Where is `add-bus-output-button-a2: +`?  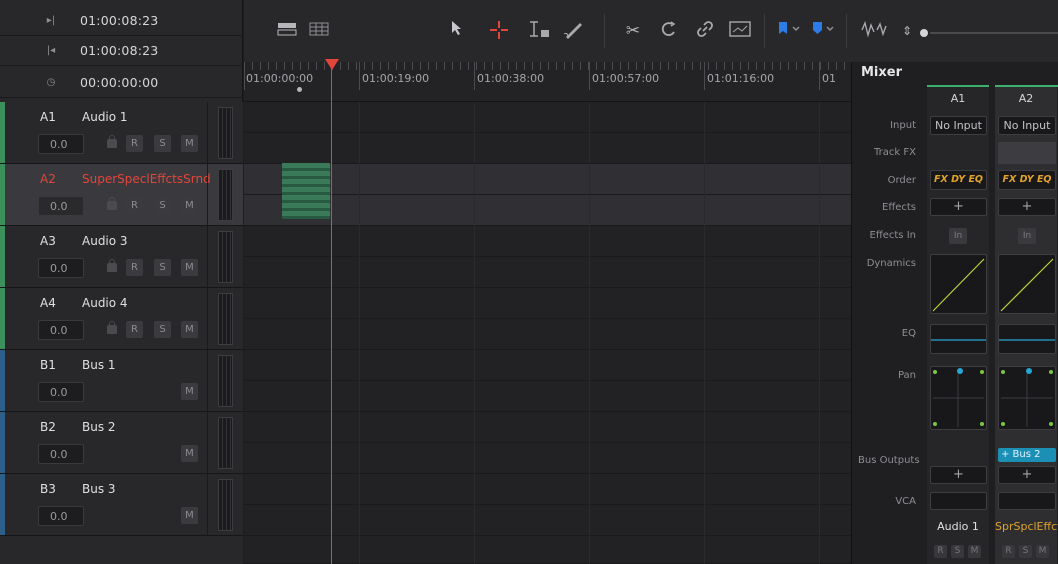 add-bus-output-button-a2: + is located at coordinates (1027, 475).